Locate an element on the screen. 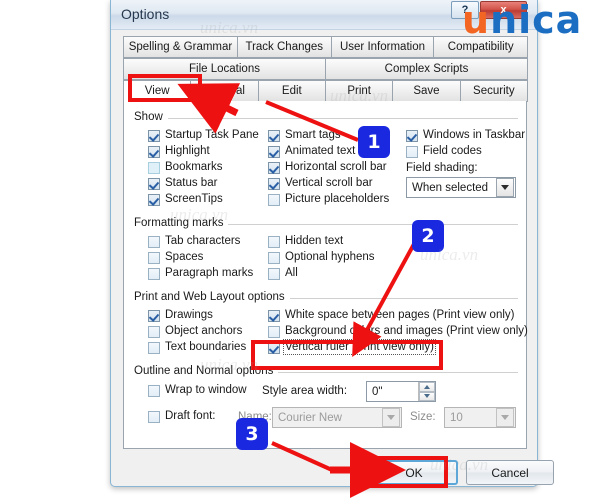  help-button: ? is located at coordinates (465, 10).